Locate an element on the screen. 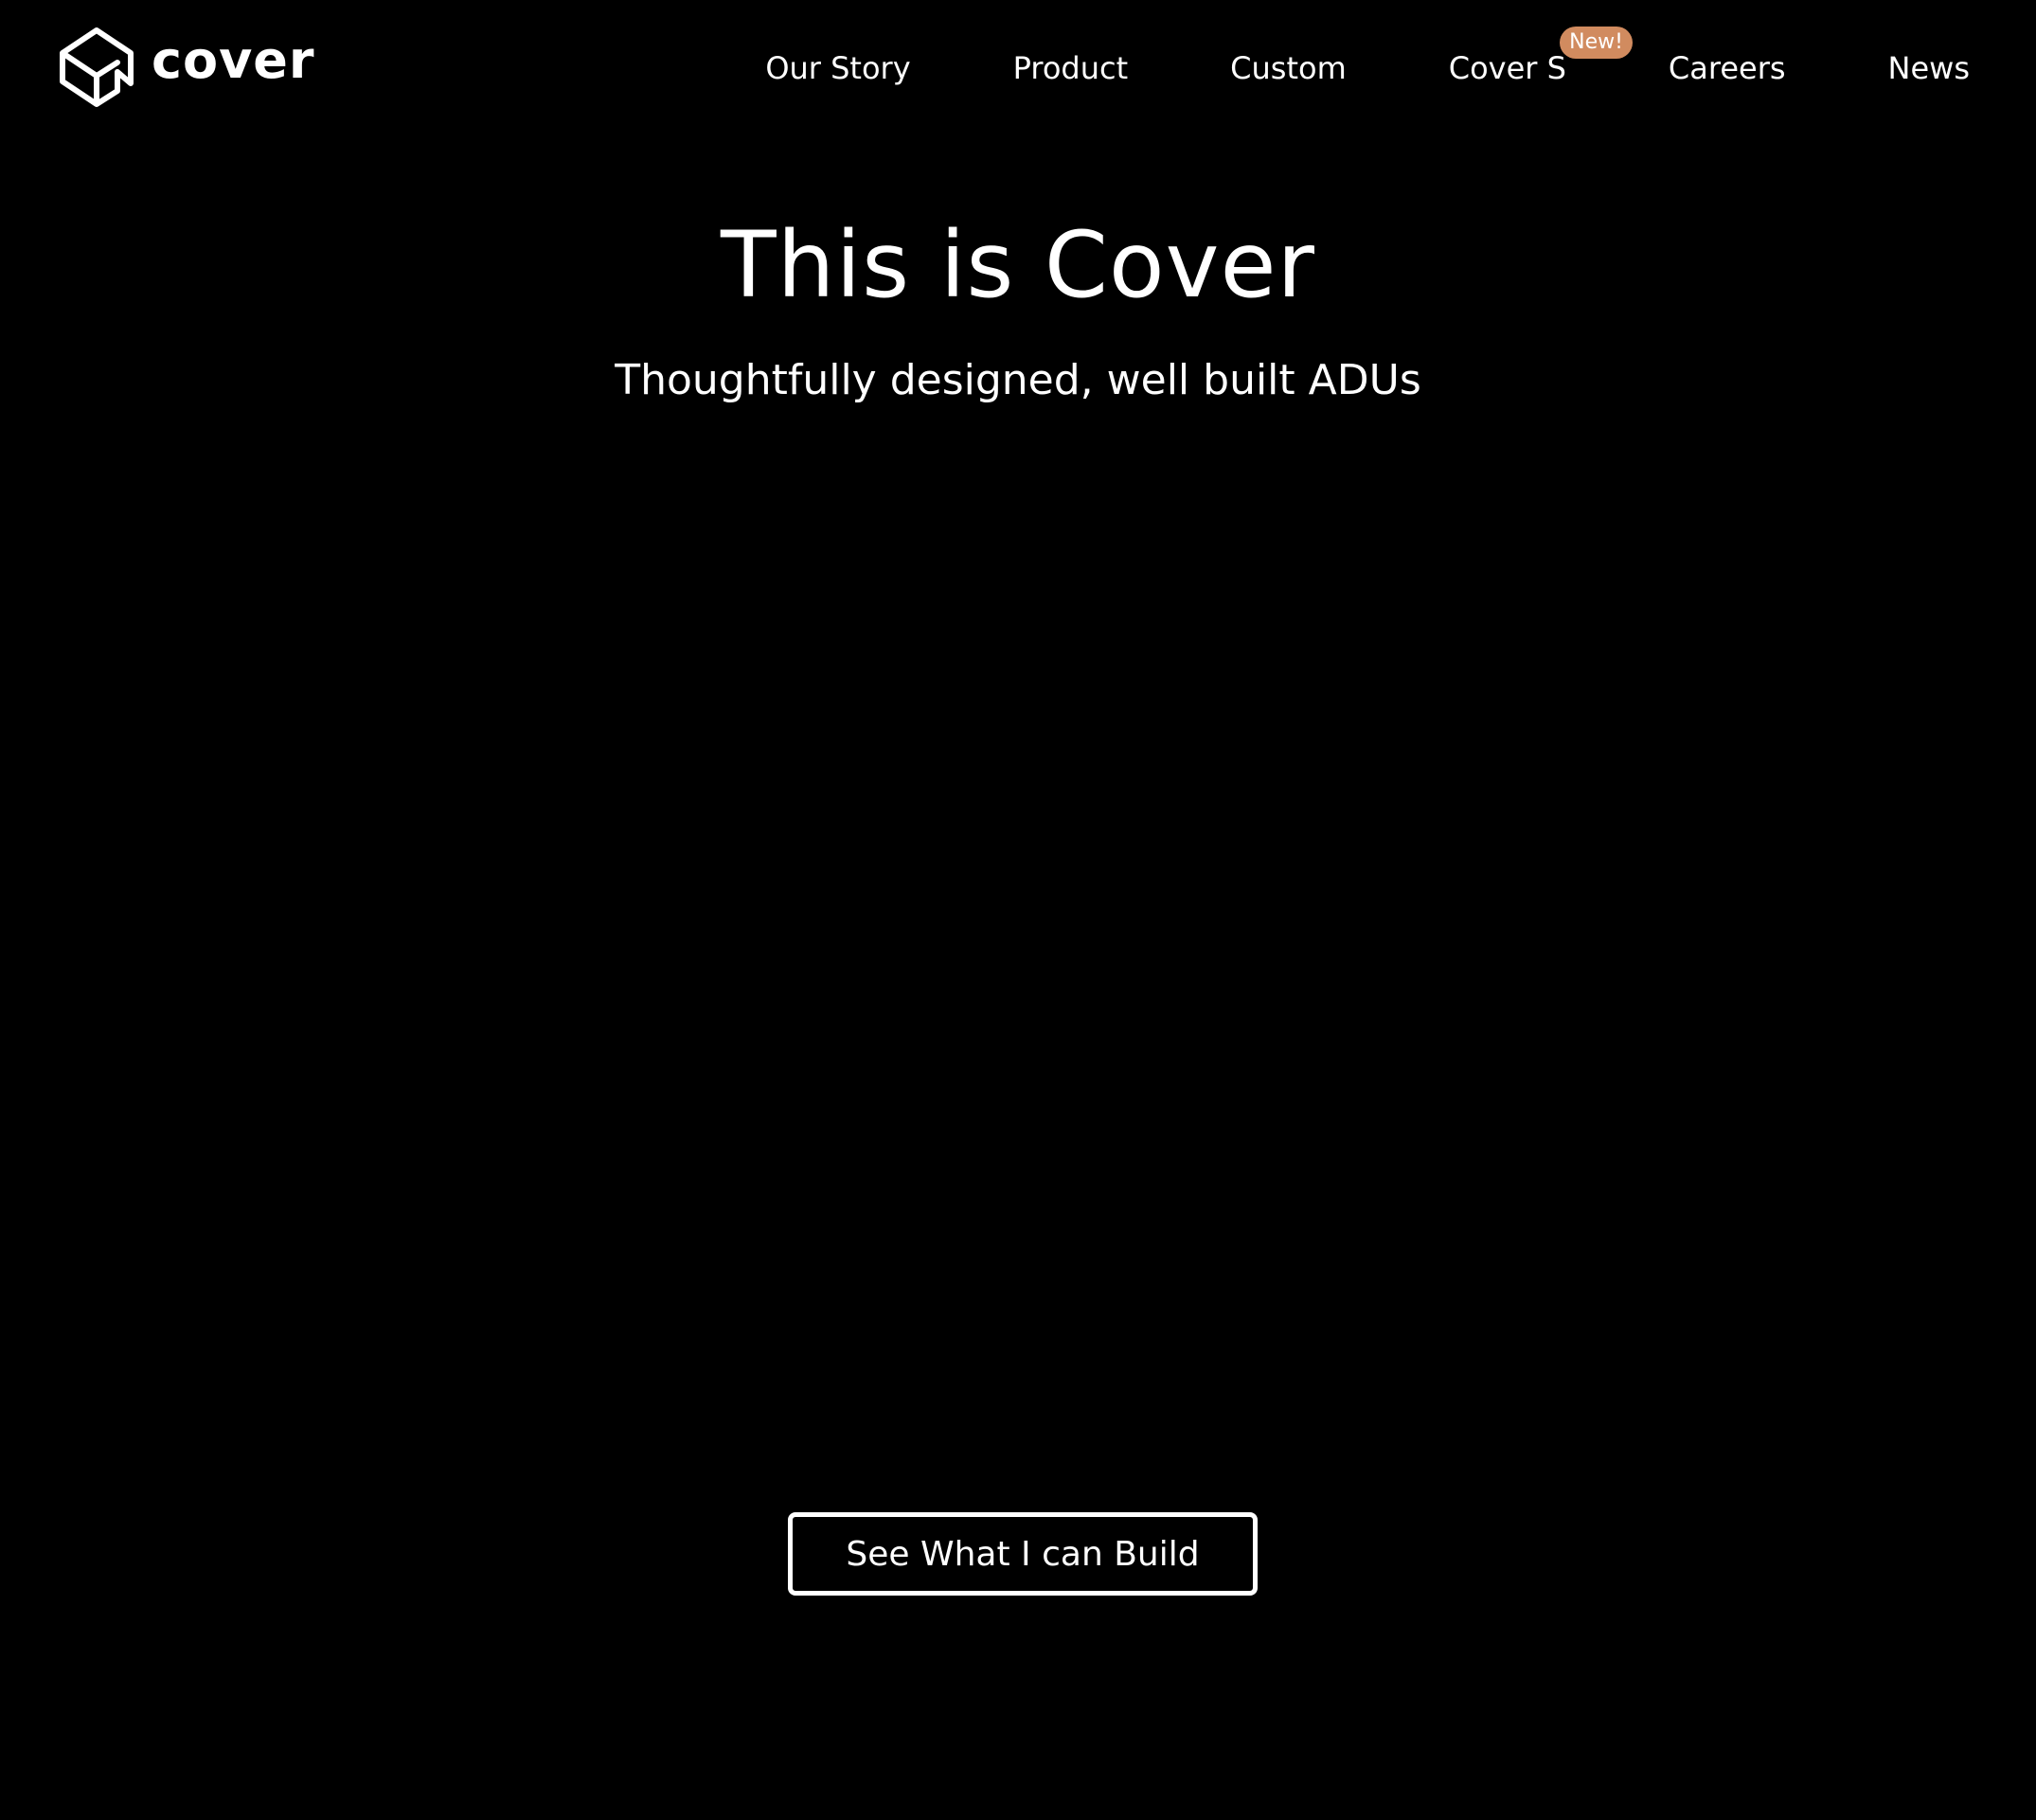 Image resolution: width=2036 pixels, height=1820 pixels. logo-wordmark: cover is located at coordinates (234, 59).